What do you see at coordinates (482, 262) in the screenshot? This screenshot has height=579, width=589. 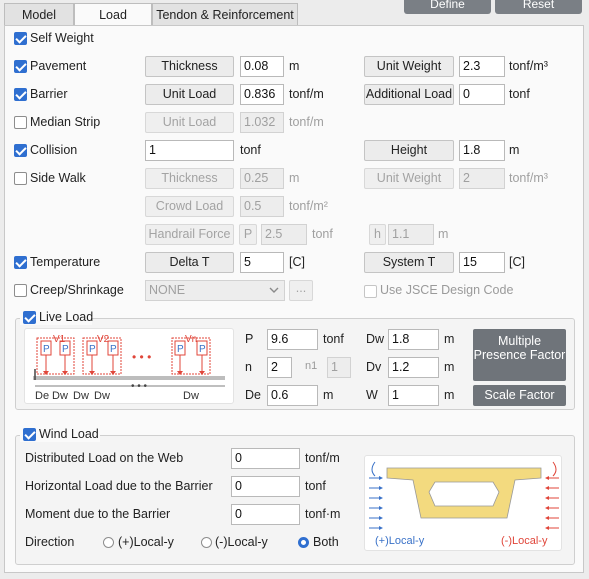 I see `system-t-input: 15` at bounding box center [482, 262].